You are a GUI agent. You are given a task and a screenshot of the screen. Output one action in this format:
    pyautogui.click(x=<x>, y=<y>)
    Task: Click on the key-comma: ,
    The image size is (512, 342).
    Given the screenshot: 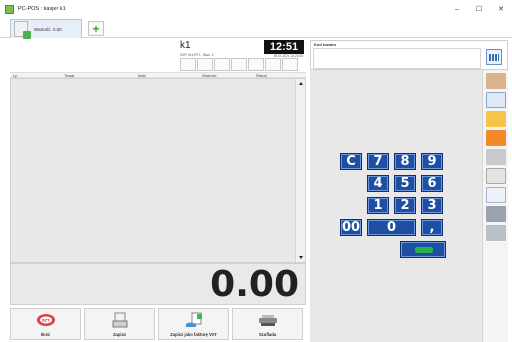 What is the action you would take?
    pyautogui.click(x=432, y=227)
    